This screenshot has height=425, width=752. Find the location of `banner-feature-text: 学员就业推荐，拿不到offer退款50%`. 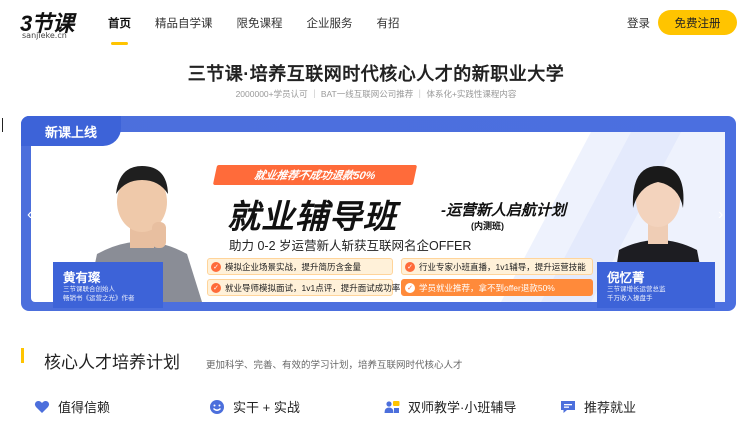

banner-feature-text: 学员就业推荐，拿不到offer退款50% is located at coordinates (487, 287).